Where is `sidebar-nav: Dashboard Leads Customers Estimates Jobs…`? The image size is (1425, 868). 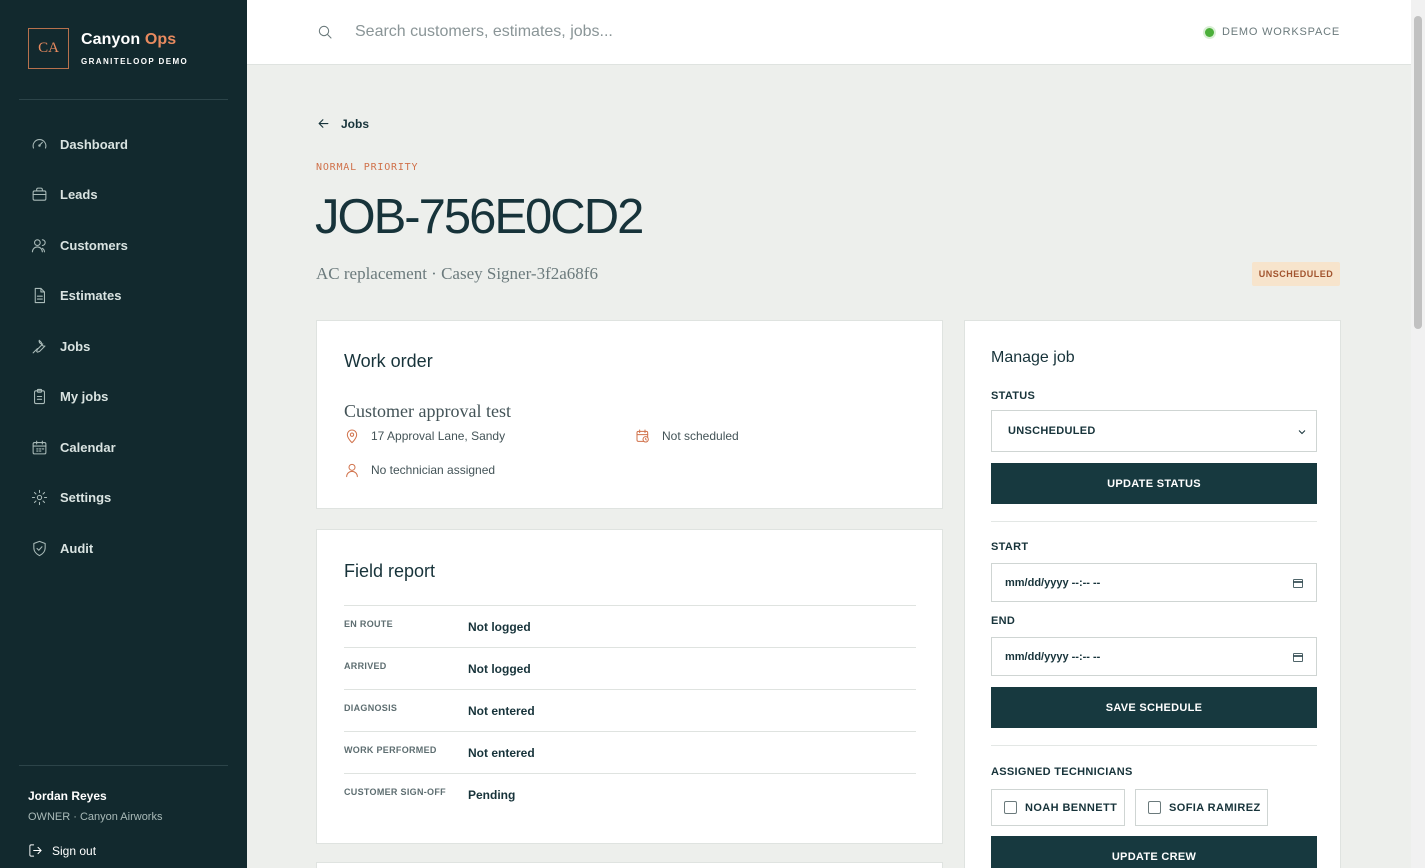
sidebar-nav: Dashboard Leads Customers Estimates Jobs… is located at coordinates (123, 346).